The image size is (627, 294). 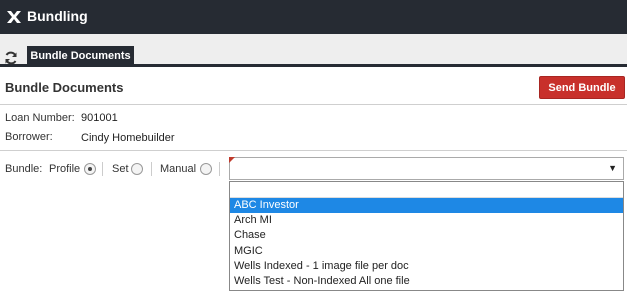 I want to click on send-bundle-button: Send Bundle, so click(x=582, y=87).